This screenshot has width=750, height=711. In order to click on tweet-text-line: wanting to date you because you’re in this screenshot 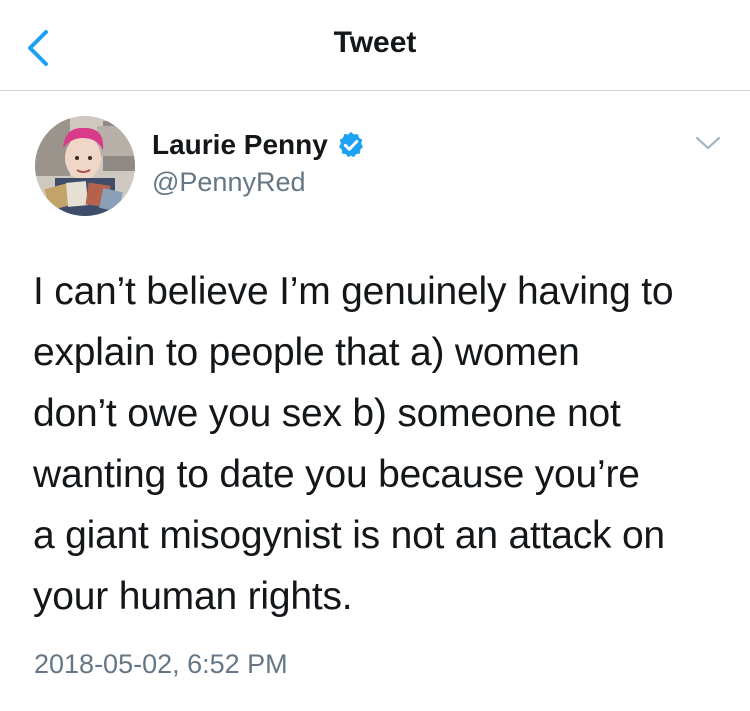, I will do `click(336, 474)`.